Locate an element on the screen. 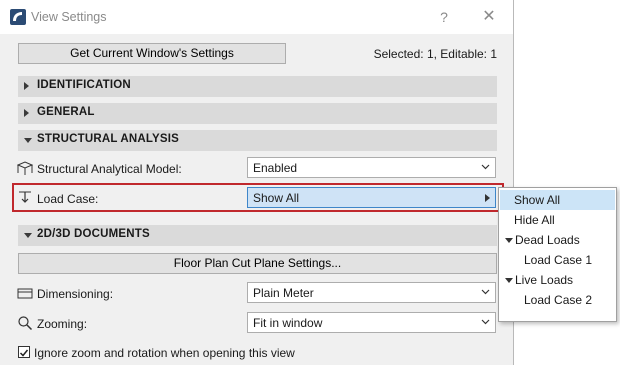 This screenshot has height=365, width=620. ignore-zoom-checkbox is located at coordinates (24, 352).